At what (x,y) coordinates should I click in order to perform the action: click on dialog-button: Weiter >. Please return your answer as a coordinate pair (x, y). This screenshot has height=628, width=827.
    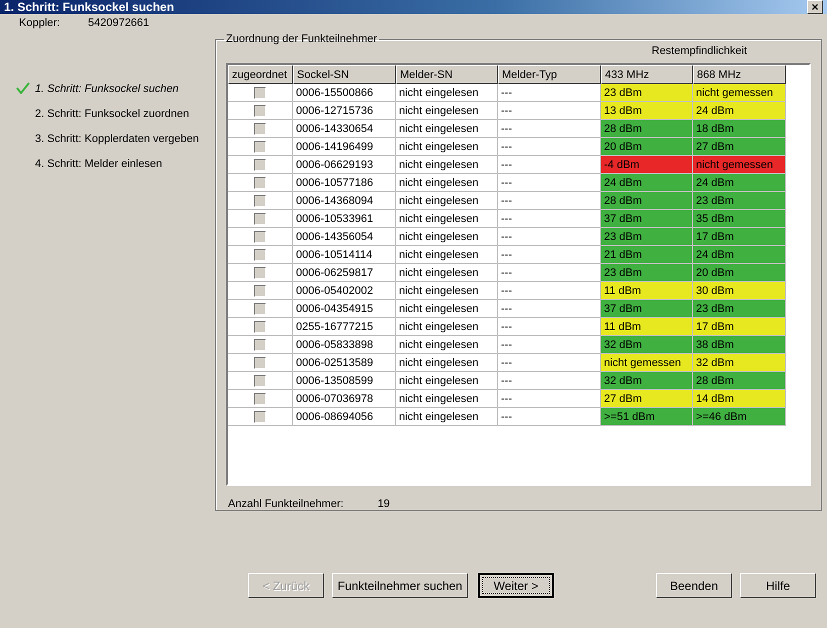
    Looking at the image, I should click on (516, 585).